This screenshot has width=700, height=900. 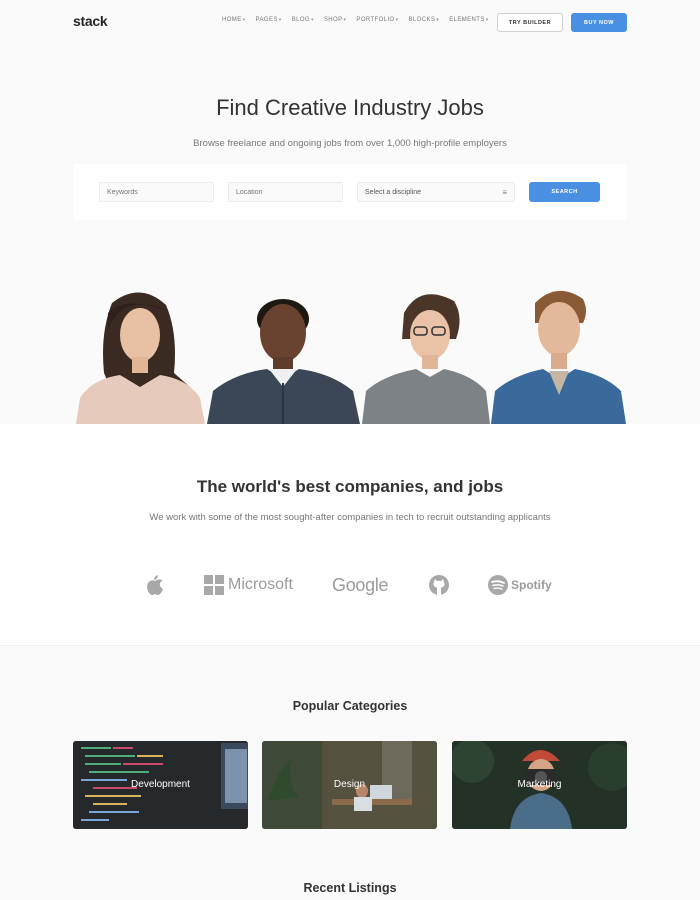 I want to click on category-card-development: Development, so click(x=160, y=785).